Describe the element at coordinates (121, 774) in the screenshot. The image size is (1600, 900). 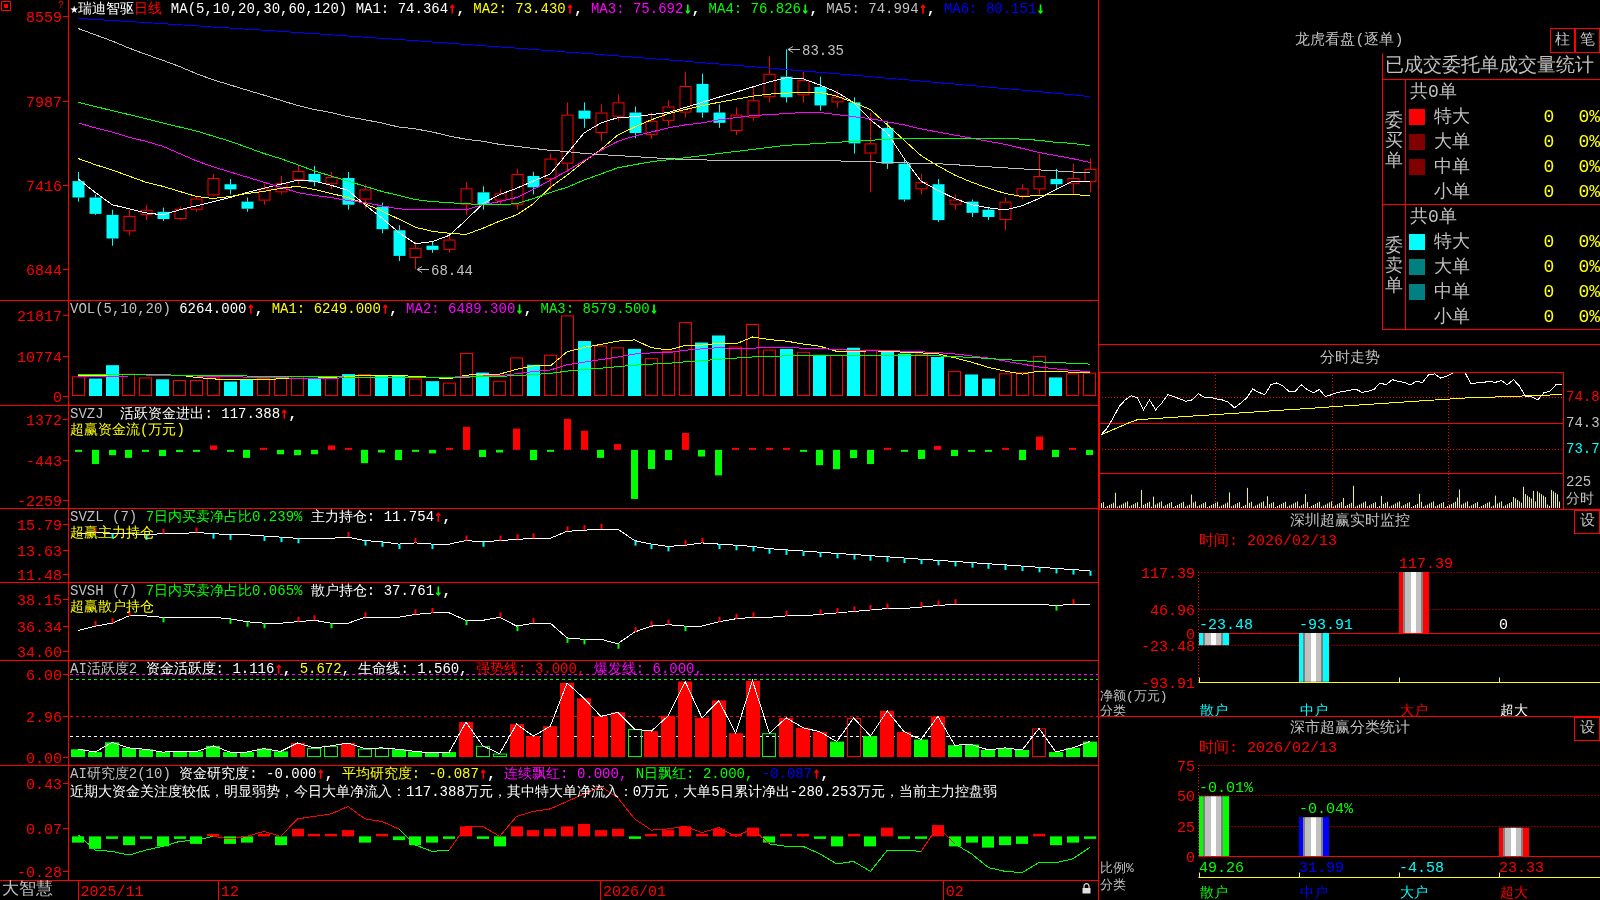
I see `legend-text: AI研究度2(10)` at that location.